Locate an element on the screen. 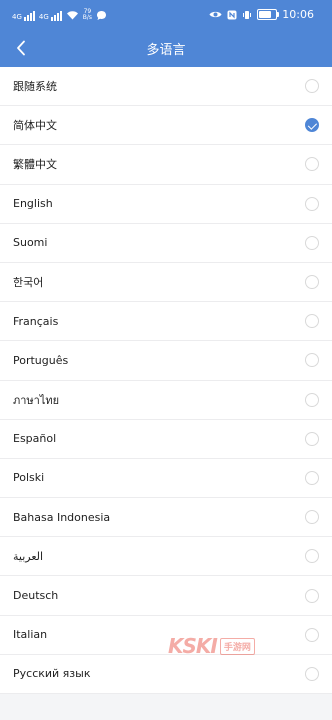 Image resolution: width=332 pixels, height=720 pixels. sim1-label: 4G is located at coordinates (17, 17).